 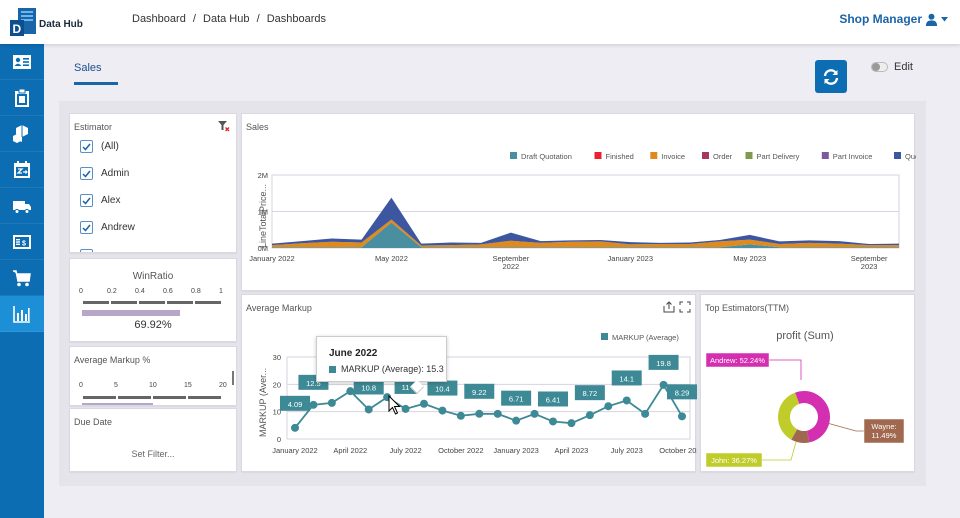 What do you see at coordinates (22, 62) in the screenshot?
I see `sidebar-item-contacts` at bounding box center [22, 62].